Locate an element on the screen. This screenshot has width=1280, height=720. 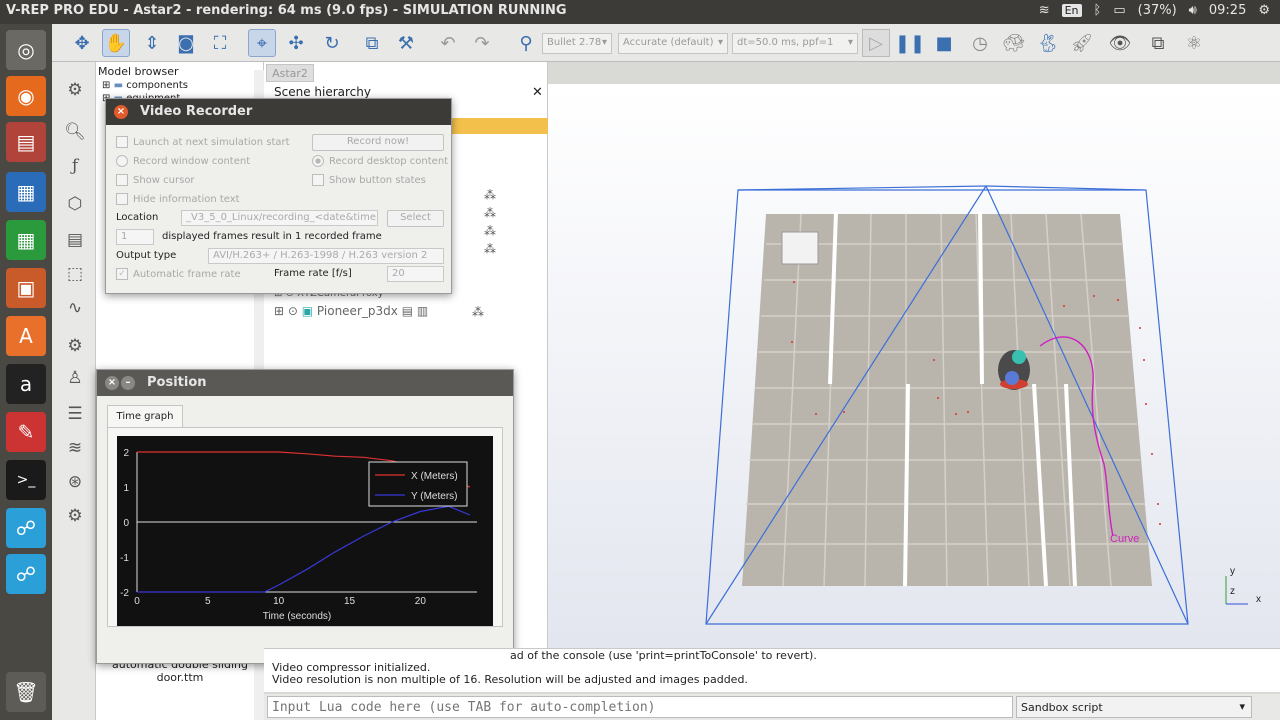
video-recorder-icon: ⊛ is located at coordinates (75, 482).